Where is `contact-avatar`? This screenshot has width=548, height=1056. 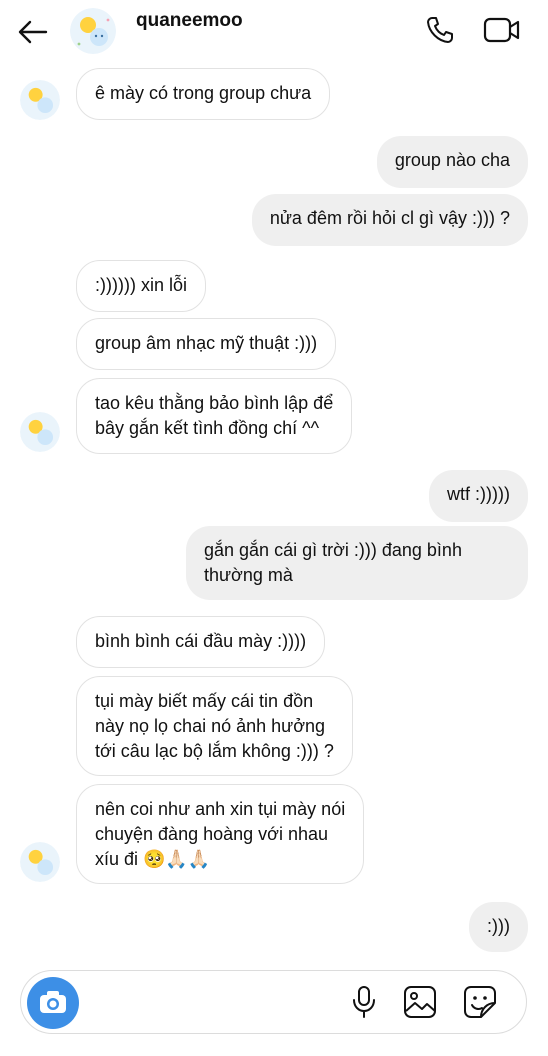
contact-avatar is located at coordinates (93, 31).